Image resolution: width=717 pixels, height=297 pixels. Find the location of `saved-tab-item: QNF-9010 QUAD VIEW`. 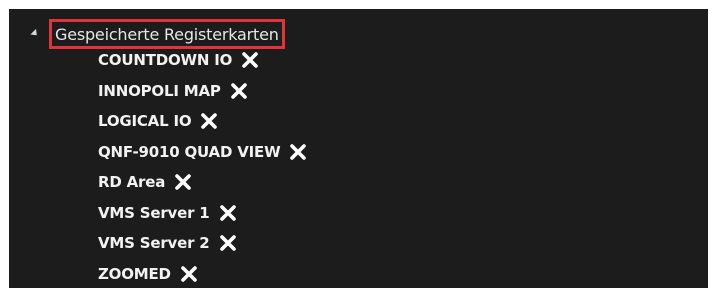

saved-tab-item: QNF-9010 QUAD VIEW is located at coordinates (203, 152).